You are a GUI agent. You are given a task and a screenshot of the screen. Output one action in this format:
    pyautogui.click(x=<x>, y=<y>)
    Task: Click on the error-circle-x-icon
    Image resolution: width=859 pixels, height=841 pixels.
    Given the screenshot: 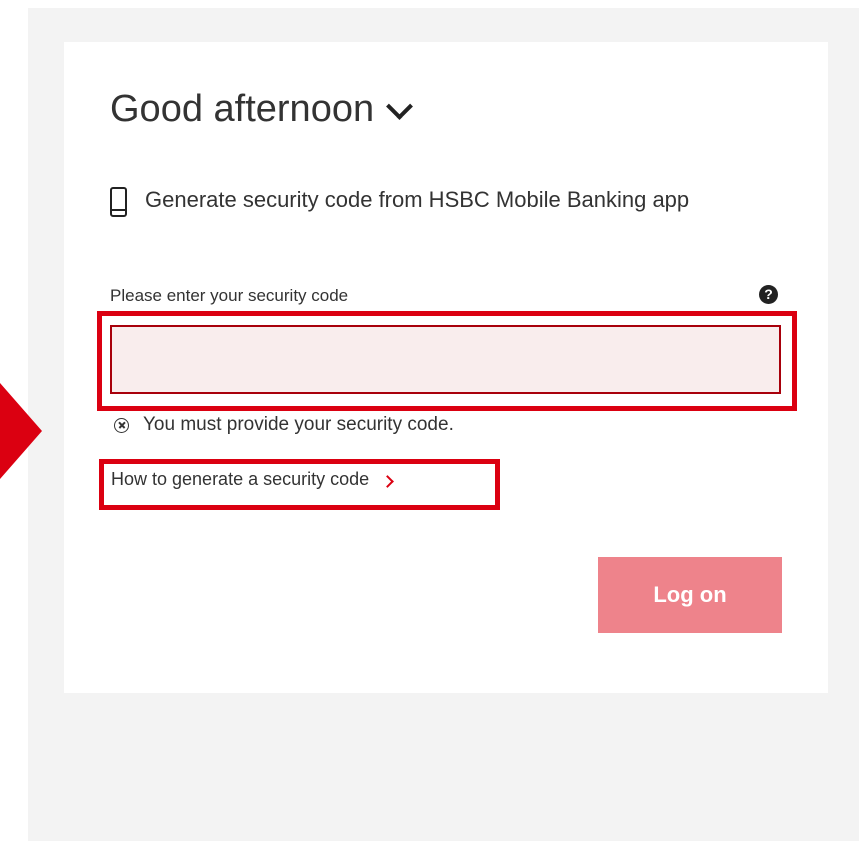 What is the action you would take?
    pyautogui.click(x=121, y=425)
    